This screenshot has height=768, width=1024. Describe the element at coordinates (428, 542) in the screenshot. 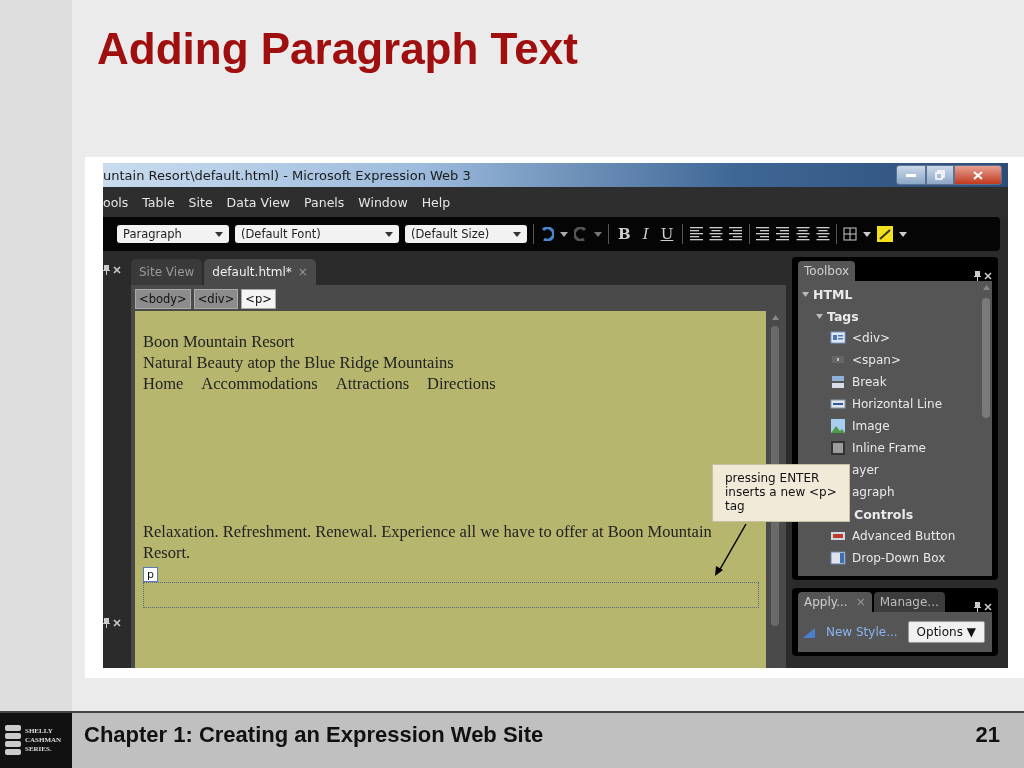

I see `page-paragraph: Relaxation. Refreshment. Renewal. Experience all we have to offer at Boon Mountain Resort.` at that location.